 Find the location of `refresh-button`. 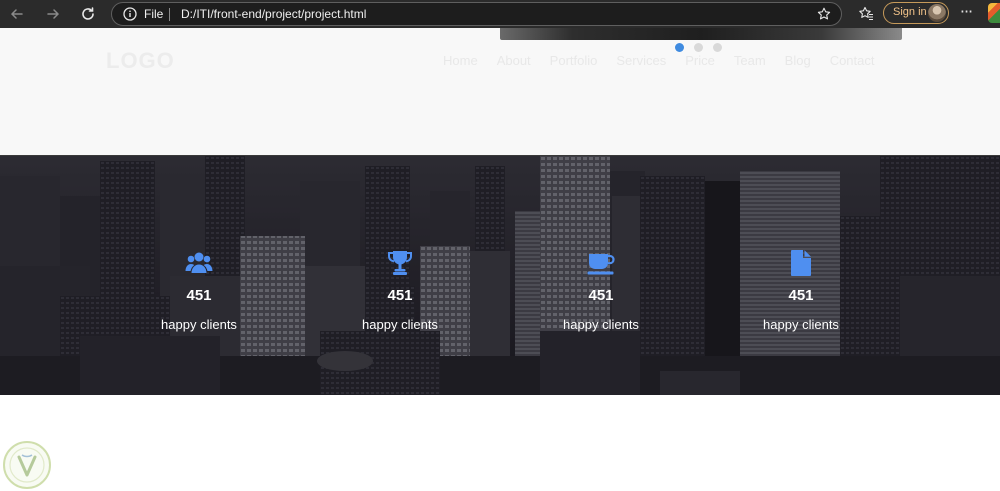

refresh-button is located at coordinates (88, 14).